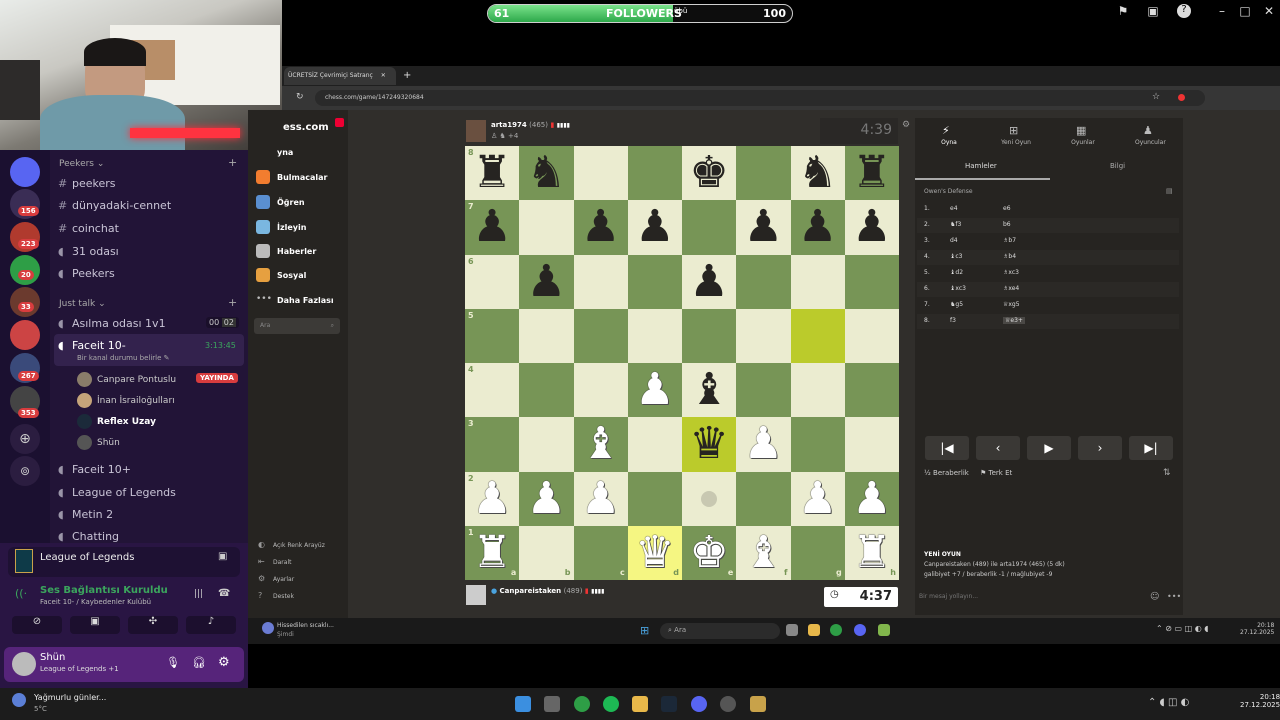 The height and width of the screenshot is (720, 1280). I want to click on nav-play: yna, so click(285, 152).